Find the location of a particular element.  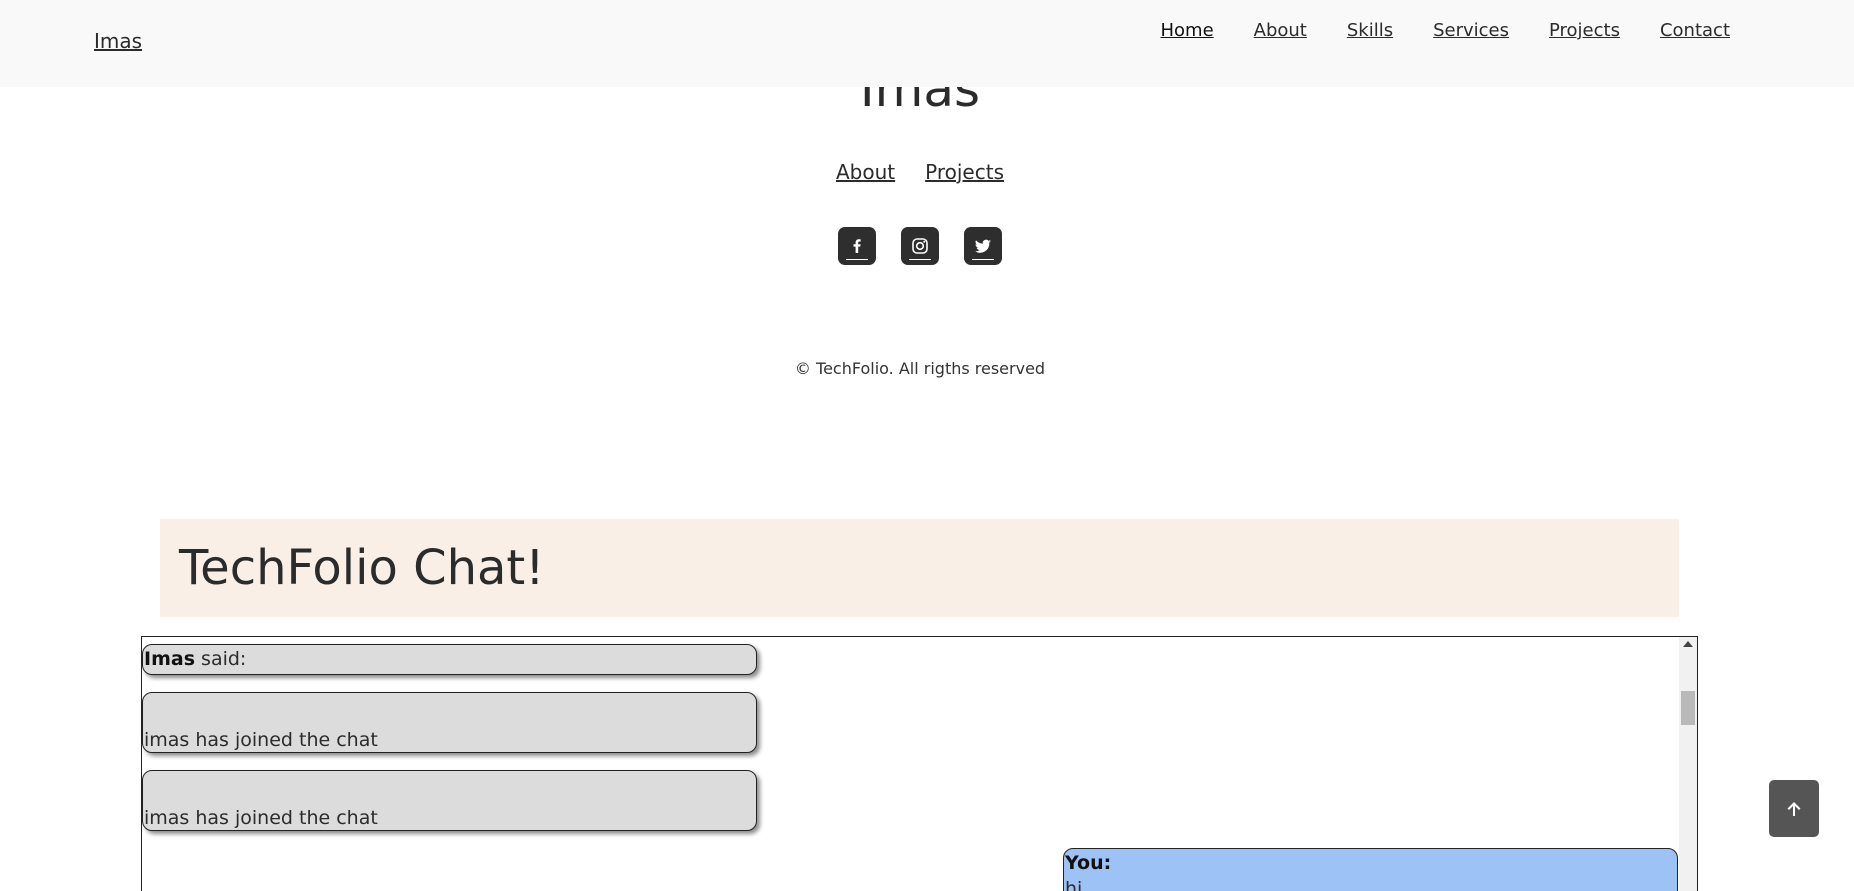

message-sender: You: is located at coordinates (1088, 863).